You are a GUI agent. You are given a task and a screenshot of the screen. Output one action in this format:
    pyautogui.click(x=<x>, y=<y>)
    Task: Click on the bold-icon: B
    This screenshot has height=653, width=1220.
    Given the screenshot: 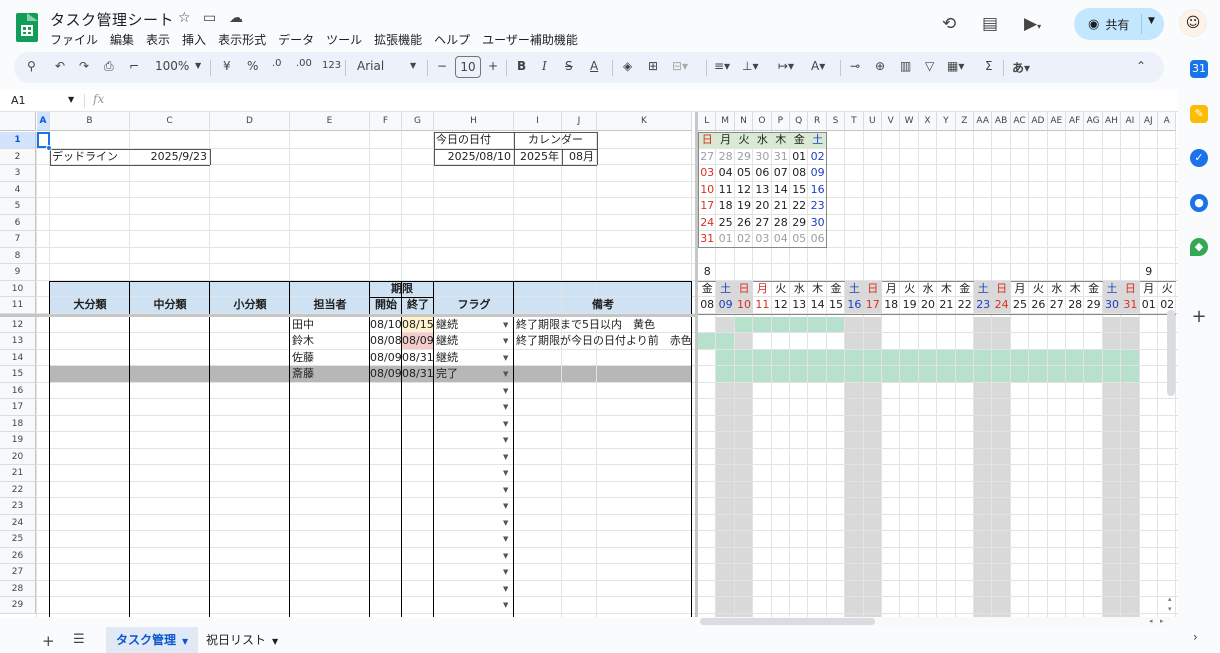 What is the action you would take?
    pyautogui.click(x=521, y=66)
    